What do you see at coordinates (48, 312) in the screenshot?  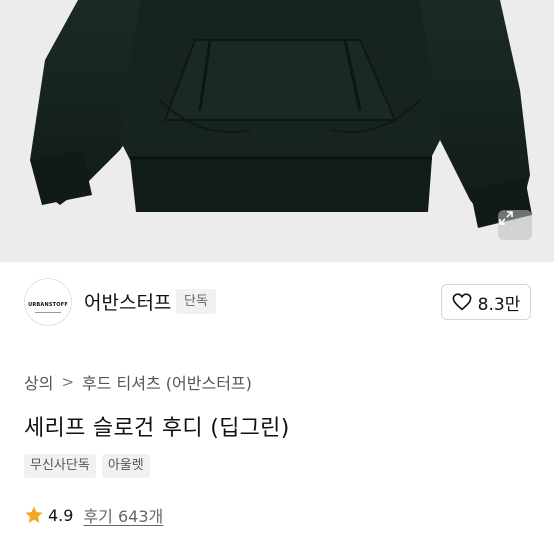 I see `logo-underline` at bounding box center [48, 312].